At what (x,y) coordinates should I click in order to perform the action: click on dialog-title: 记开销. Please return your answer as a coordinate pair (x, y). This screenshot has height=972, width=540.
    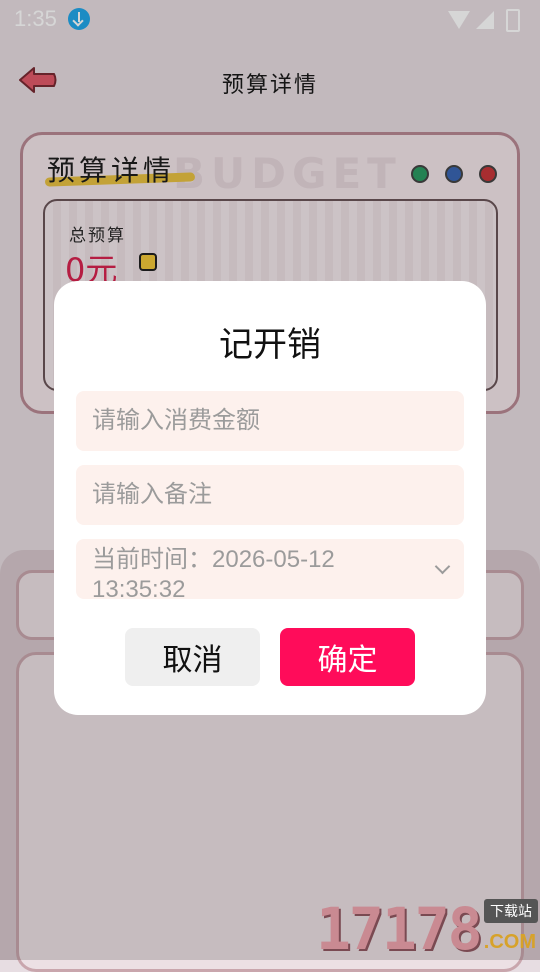
    Looking at the image, I should click on (270, 345).